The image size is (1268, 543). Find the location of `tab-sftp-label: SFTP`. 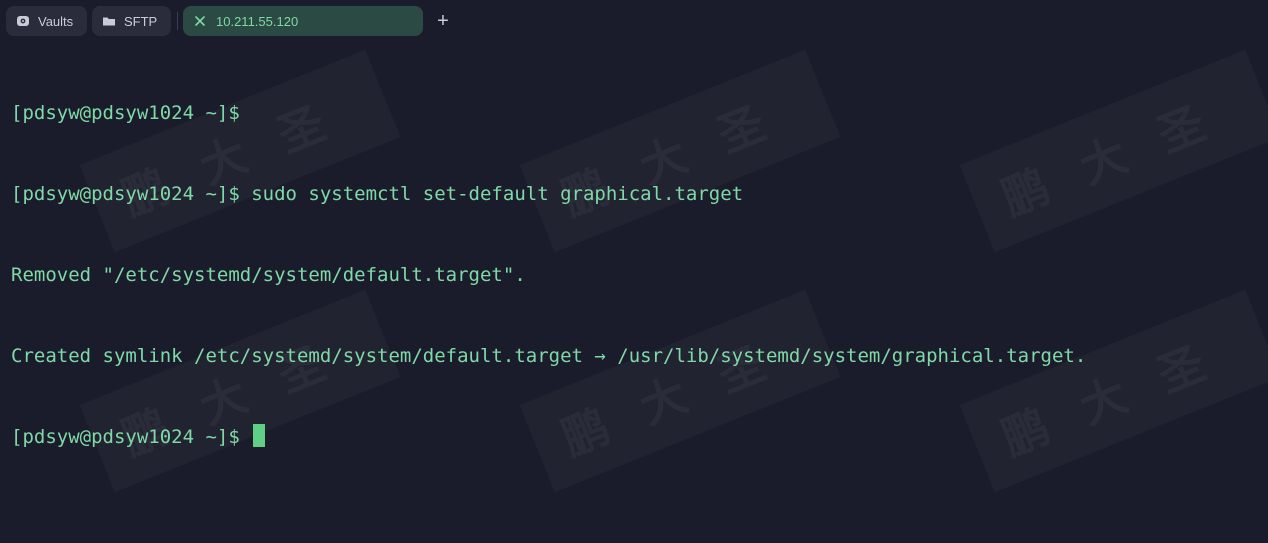

tab-sftp-label: SFTP is located at coordinates (141, 21).